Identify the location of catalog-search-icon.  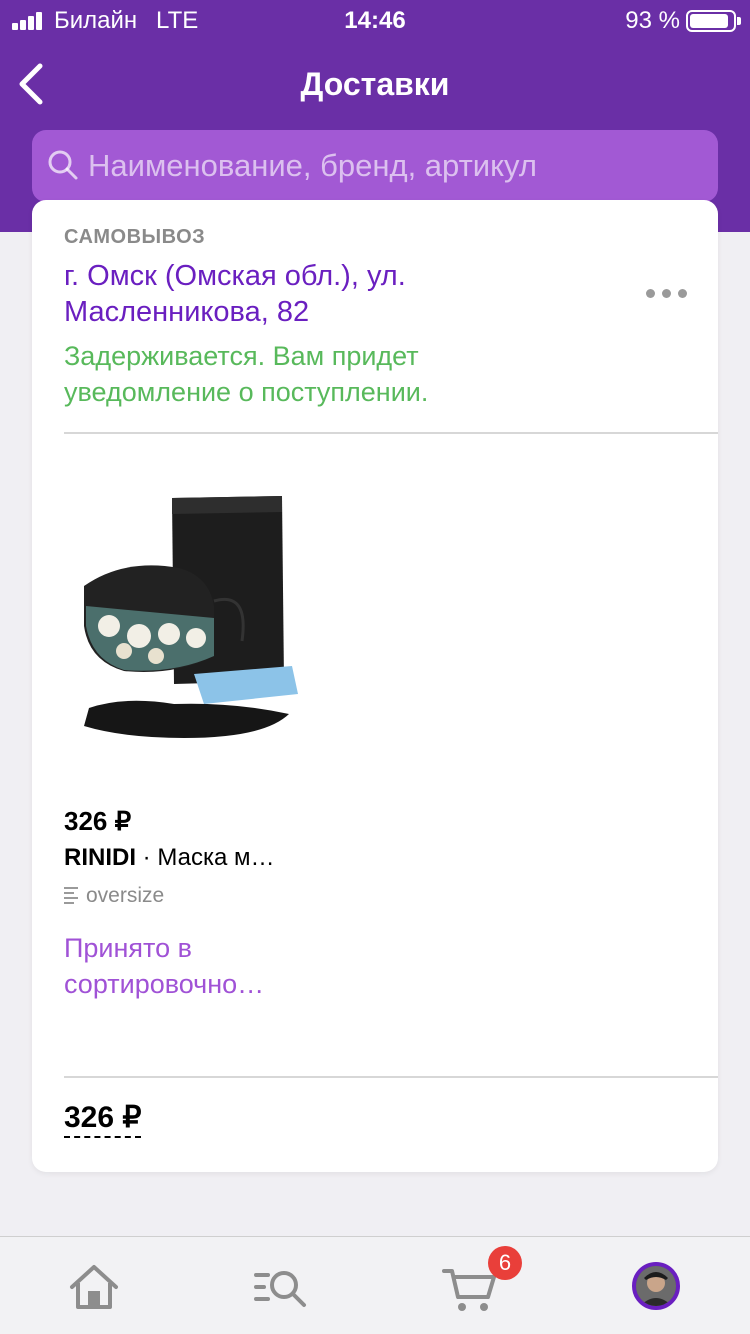
(280, 1289).